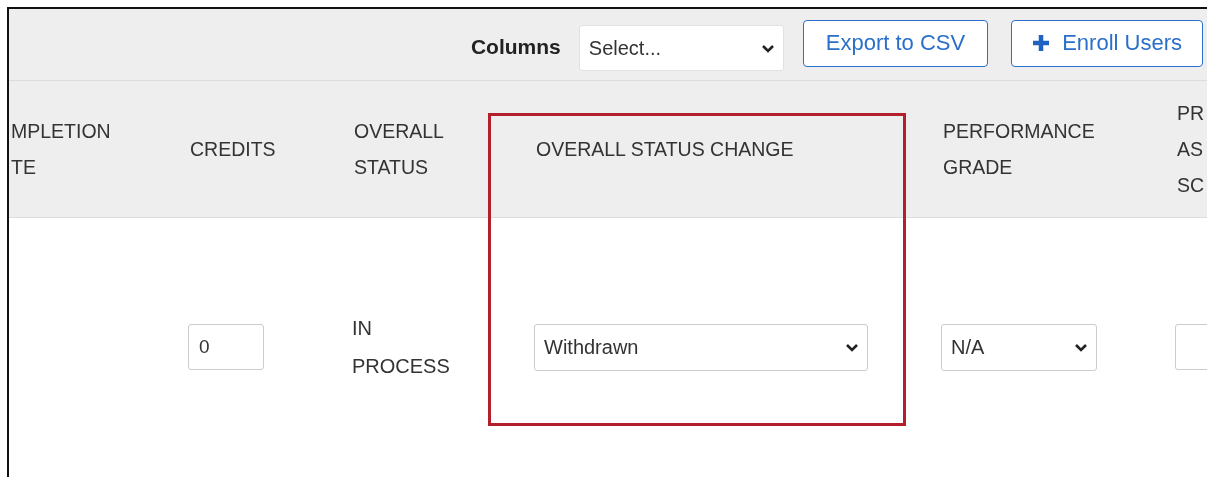 The image size is (1207, 477). I want to click on plus-icon, so click(1041, 43).